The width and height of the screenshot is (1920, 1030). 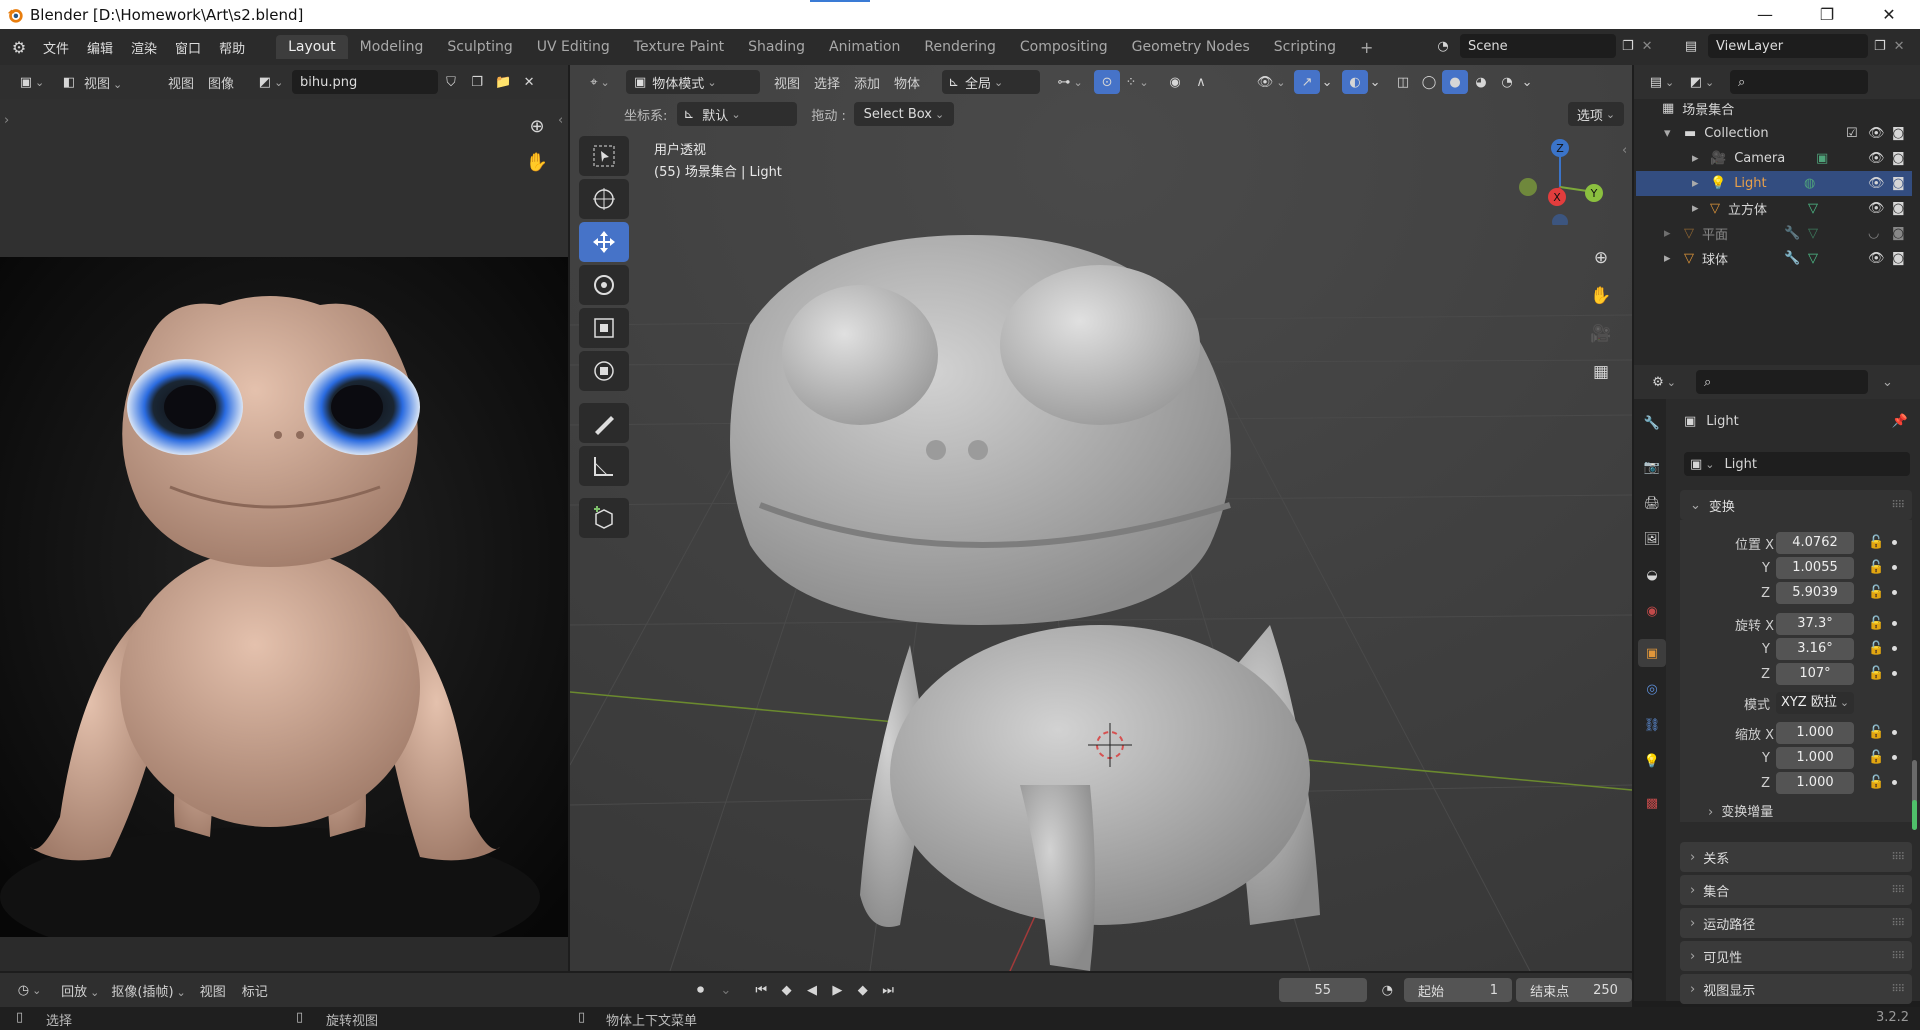 I want to click on location-y-field: 1.0055, so click(x=1815, y=568).